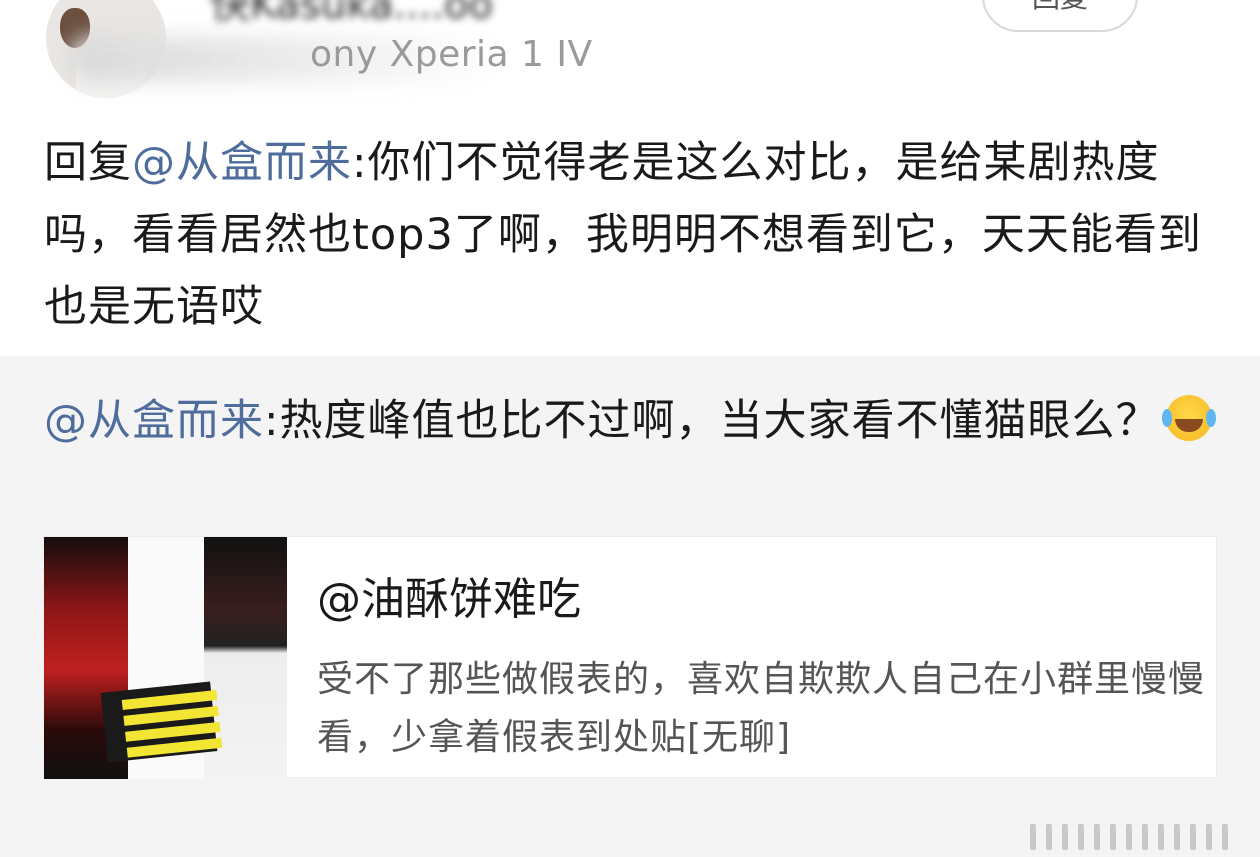 This screenshot has width=1260, height=857. Describe the element at coordinates (165, 658) in the screenshot. I see `linked-post-thumbnail` at that location.